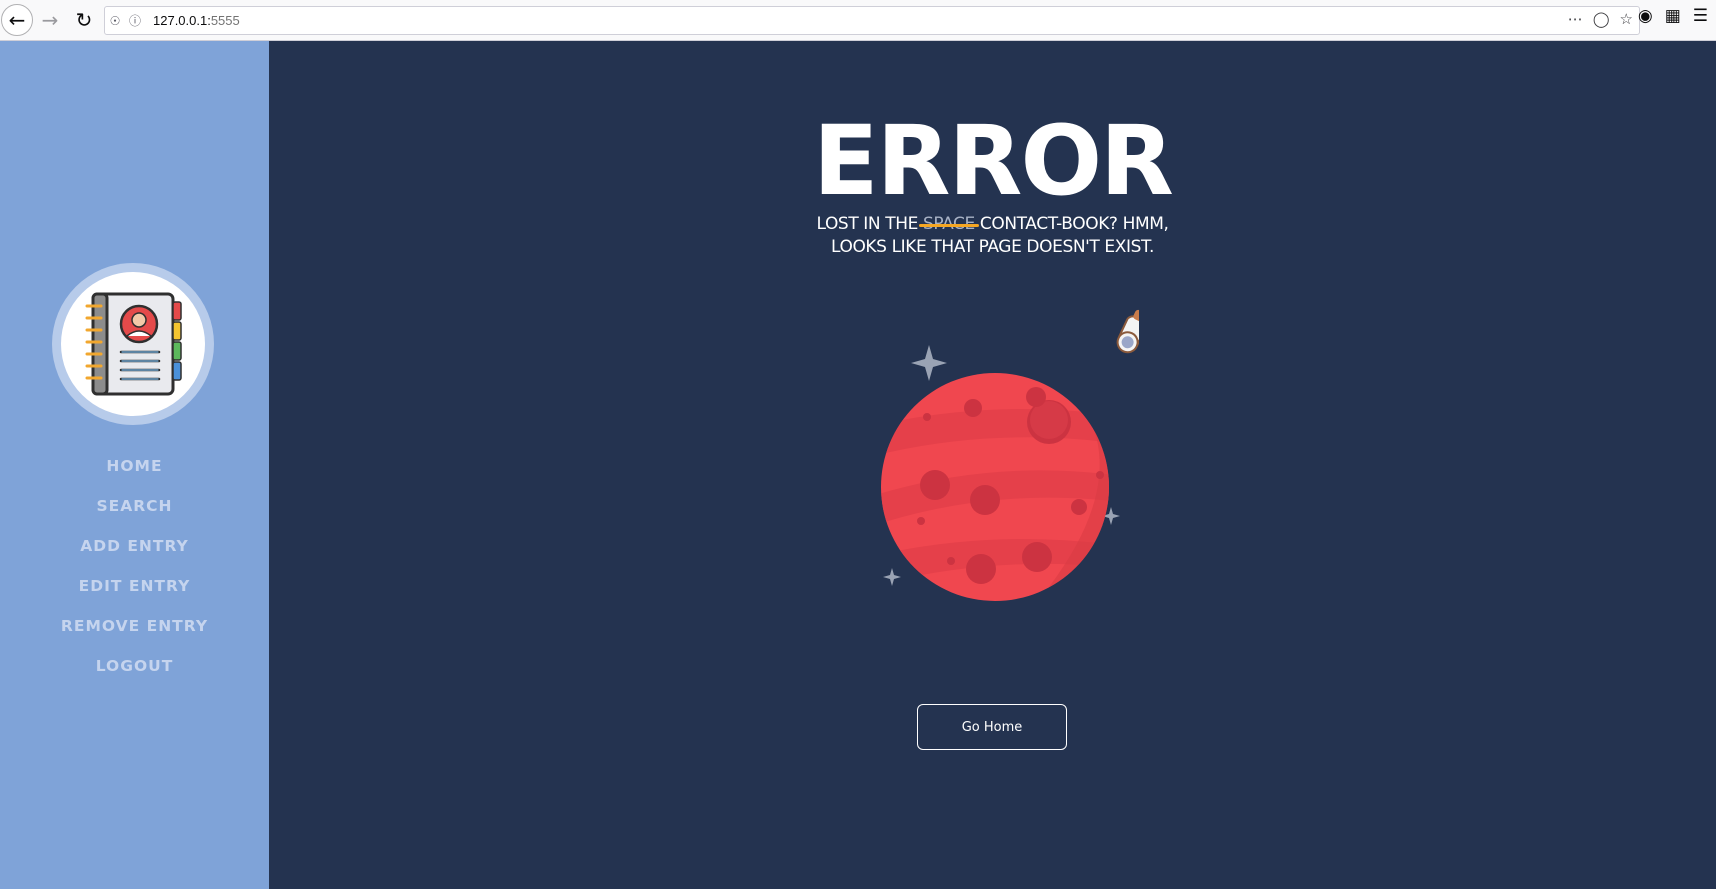  I want to click on shield-icon: ☉, so click(115, 21).